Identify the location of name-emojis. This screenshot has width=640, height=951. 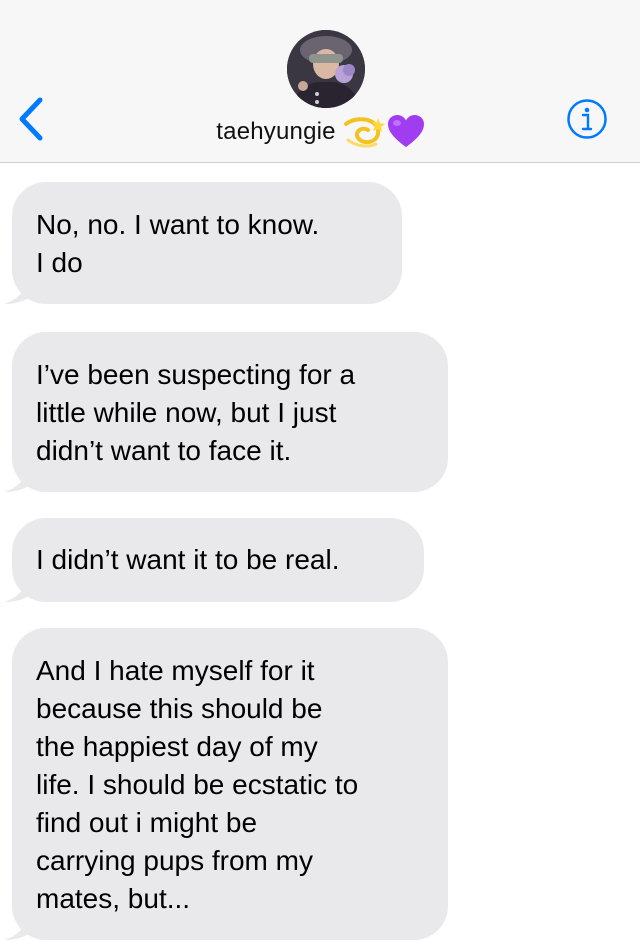
(383, 132).